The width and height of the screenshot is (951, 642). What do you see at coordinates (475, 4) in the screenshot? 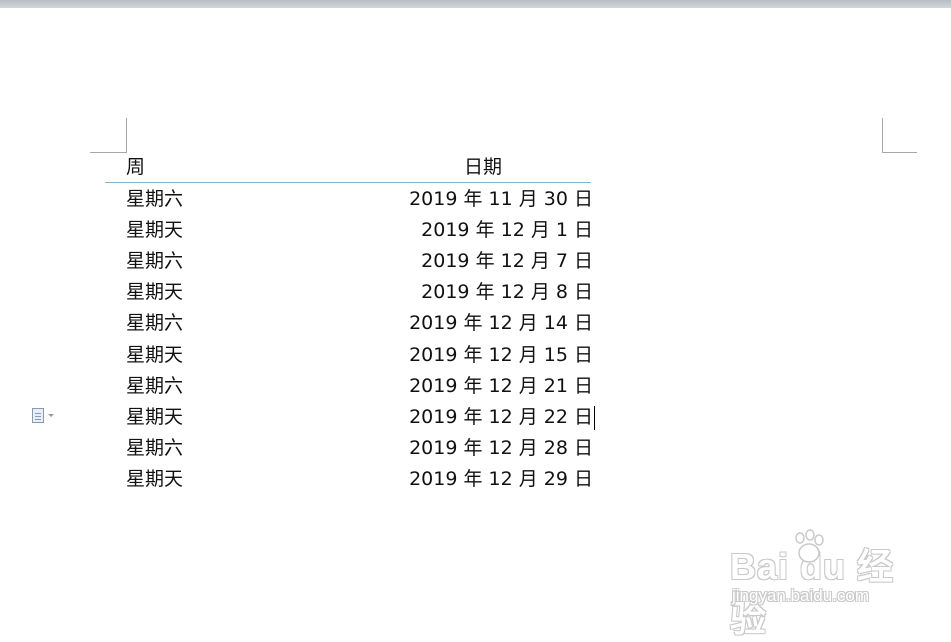
I see `window-top-bar` at bounding box center [475, 4].